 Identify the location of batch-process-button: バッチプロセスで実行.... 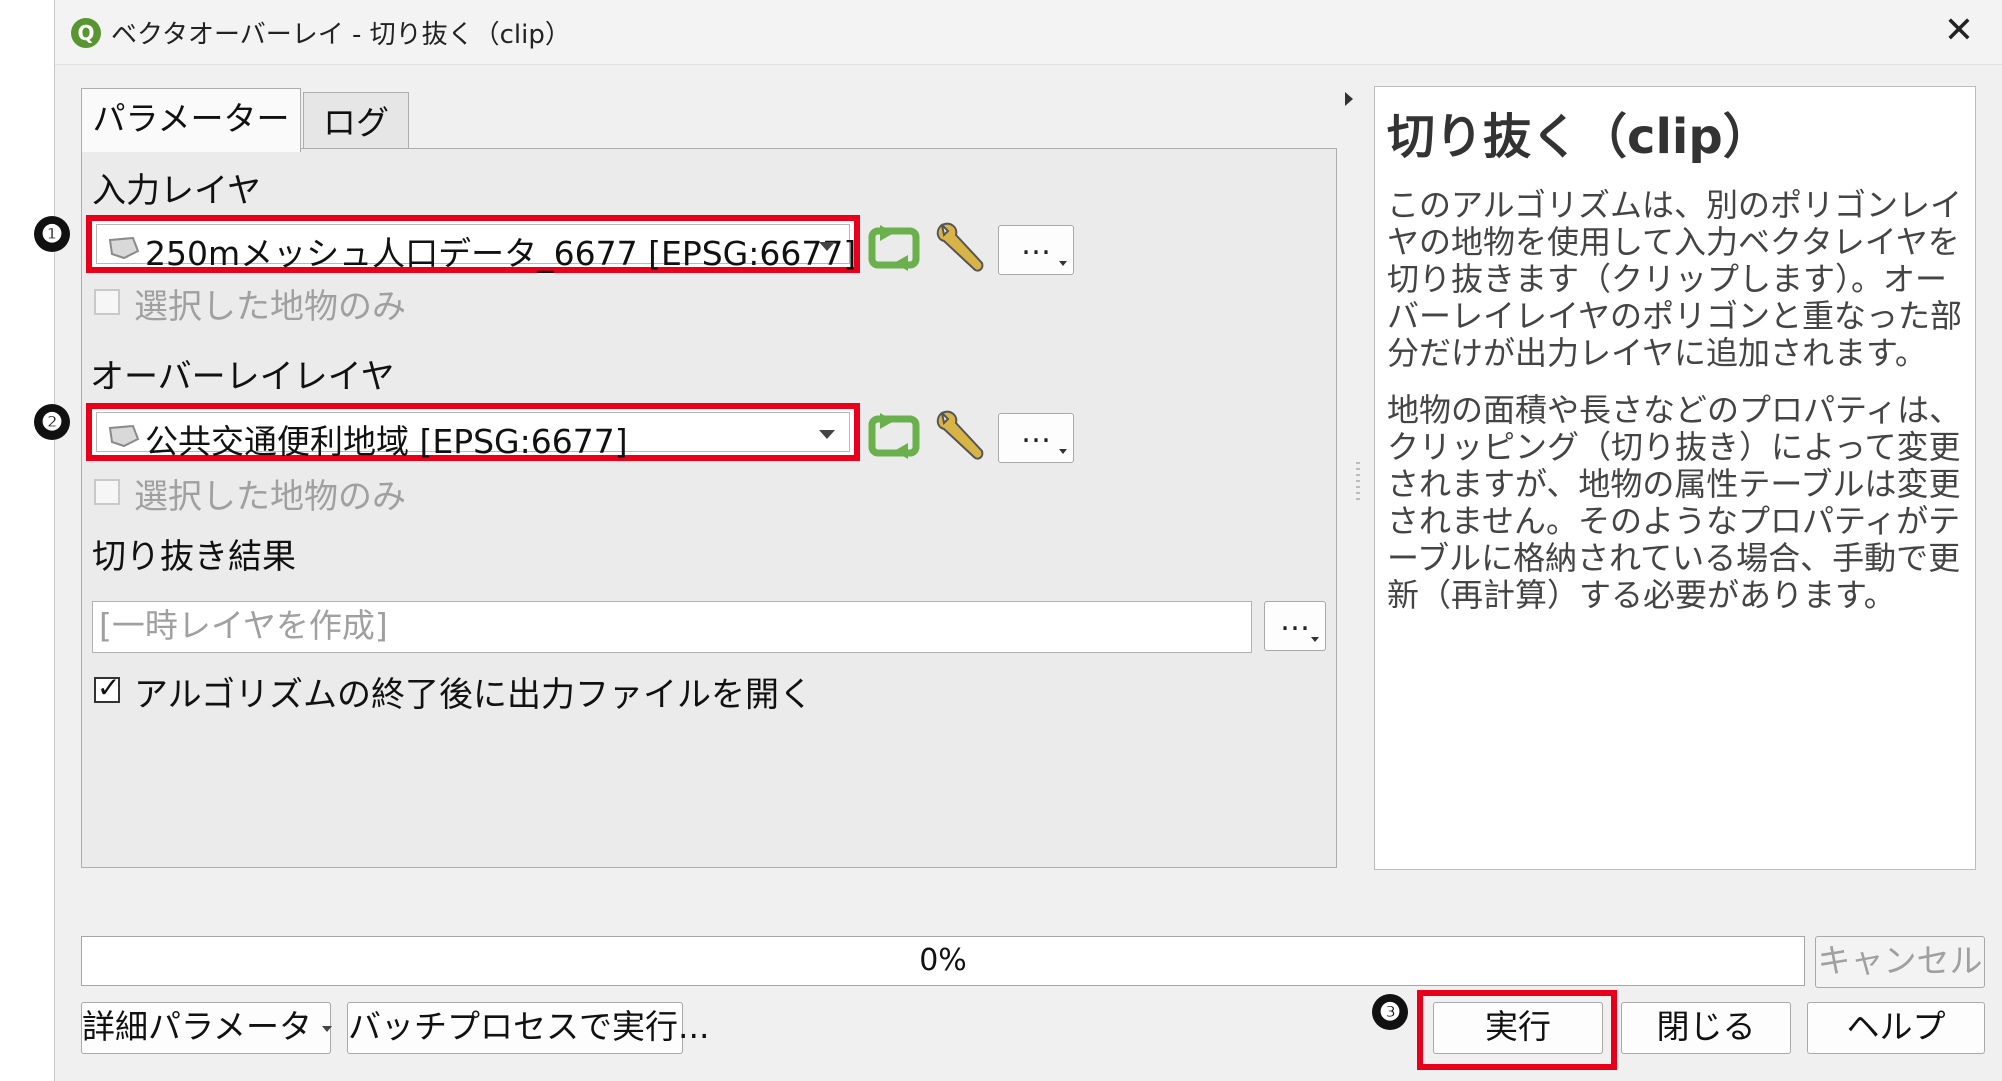
(528, 1028).